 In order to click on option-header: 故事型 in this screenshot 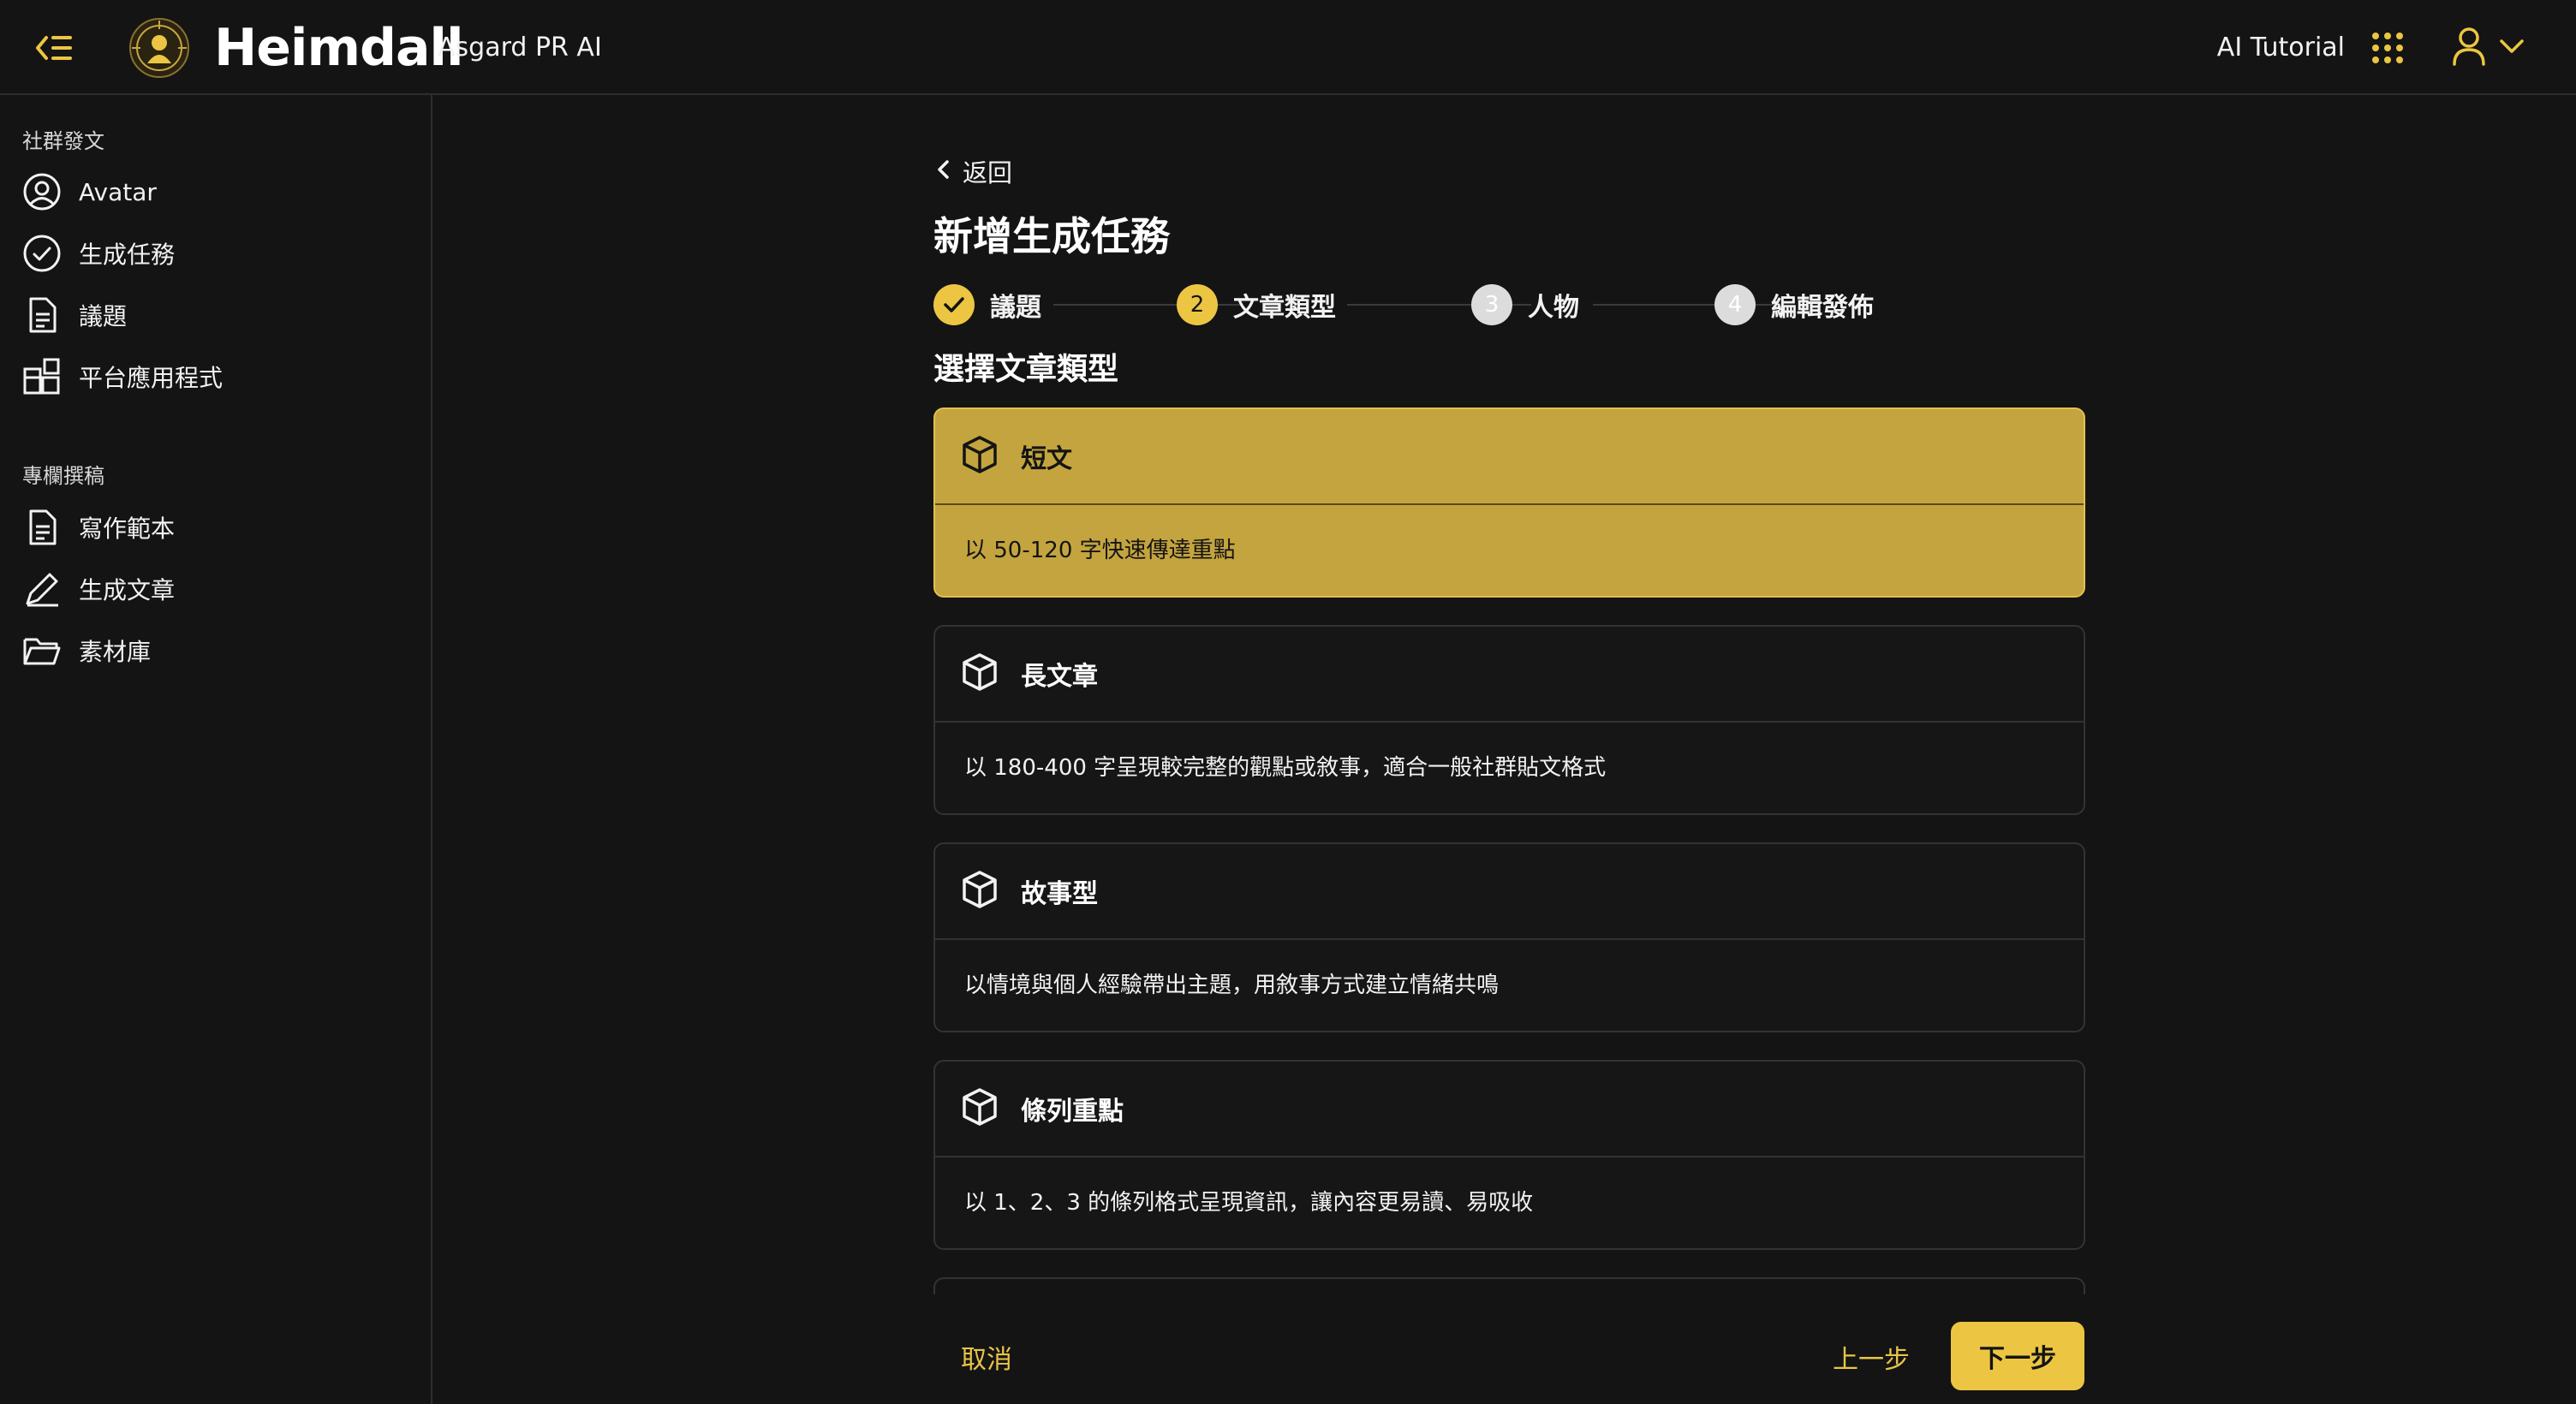, I will do `click(1510, 892)`.